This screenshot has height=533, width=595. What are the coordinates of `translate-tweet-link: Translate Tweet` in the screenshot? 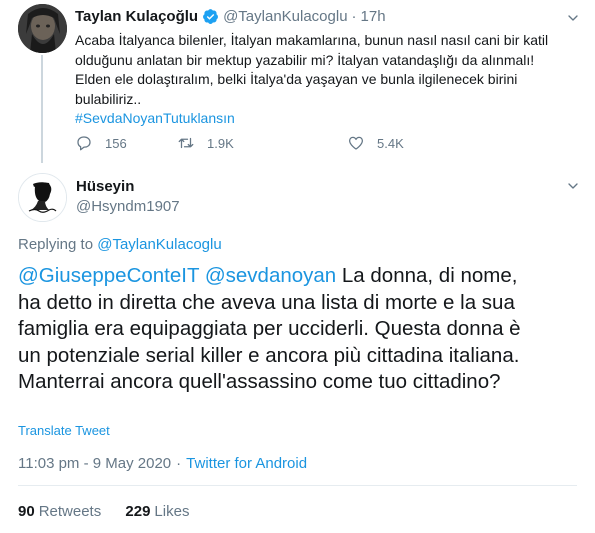 It's located at (64, 430).